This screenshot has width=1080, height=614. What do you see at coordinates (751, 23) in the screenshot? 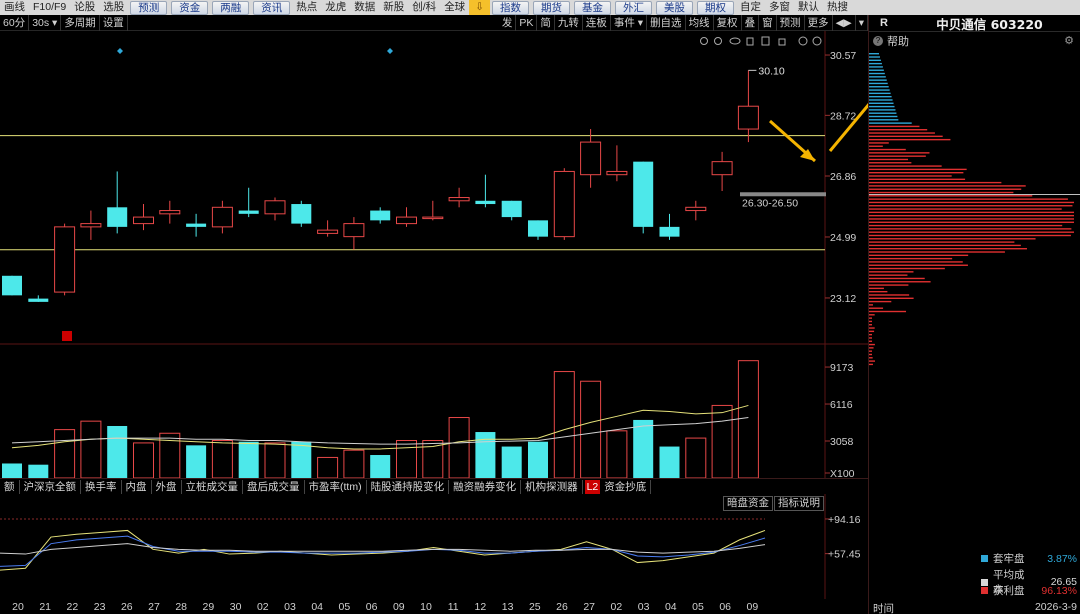
I see `toolbar-right-item-9: 叠` at bounding box center [751, 23].